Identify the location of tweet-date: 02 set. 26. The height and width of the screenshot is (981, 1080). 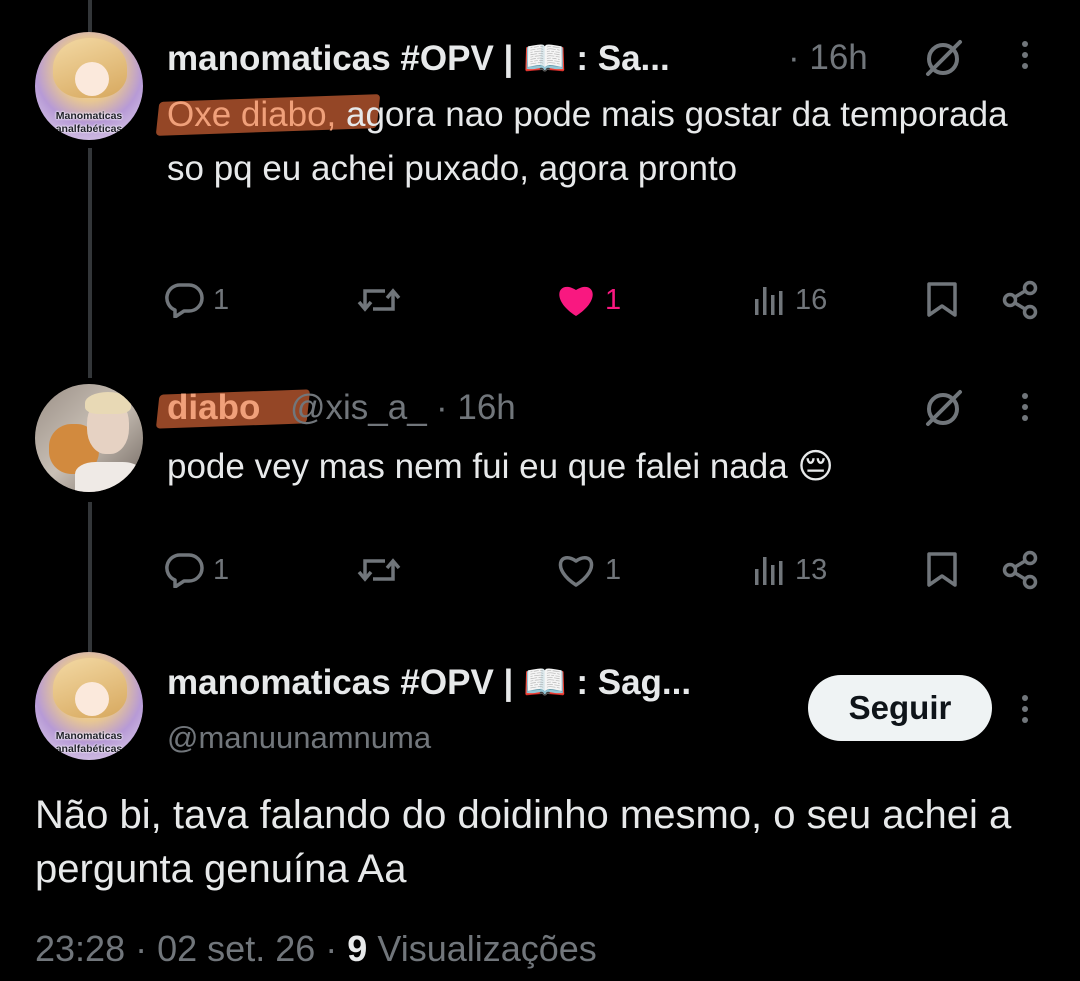
(236, 948).